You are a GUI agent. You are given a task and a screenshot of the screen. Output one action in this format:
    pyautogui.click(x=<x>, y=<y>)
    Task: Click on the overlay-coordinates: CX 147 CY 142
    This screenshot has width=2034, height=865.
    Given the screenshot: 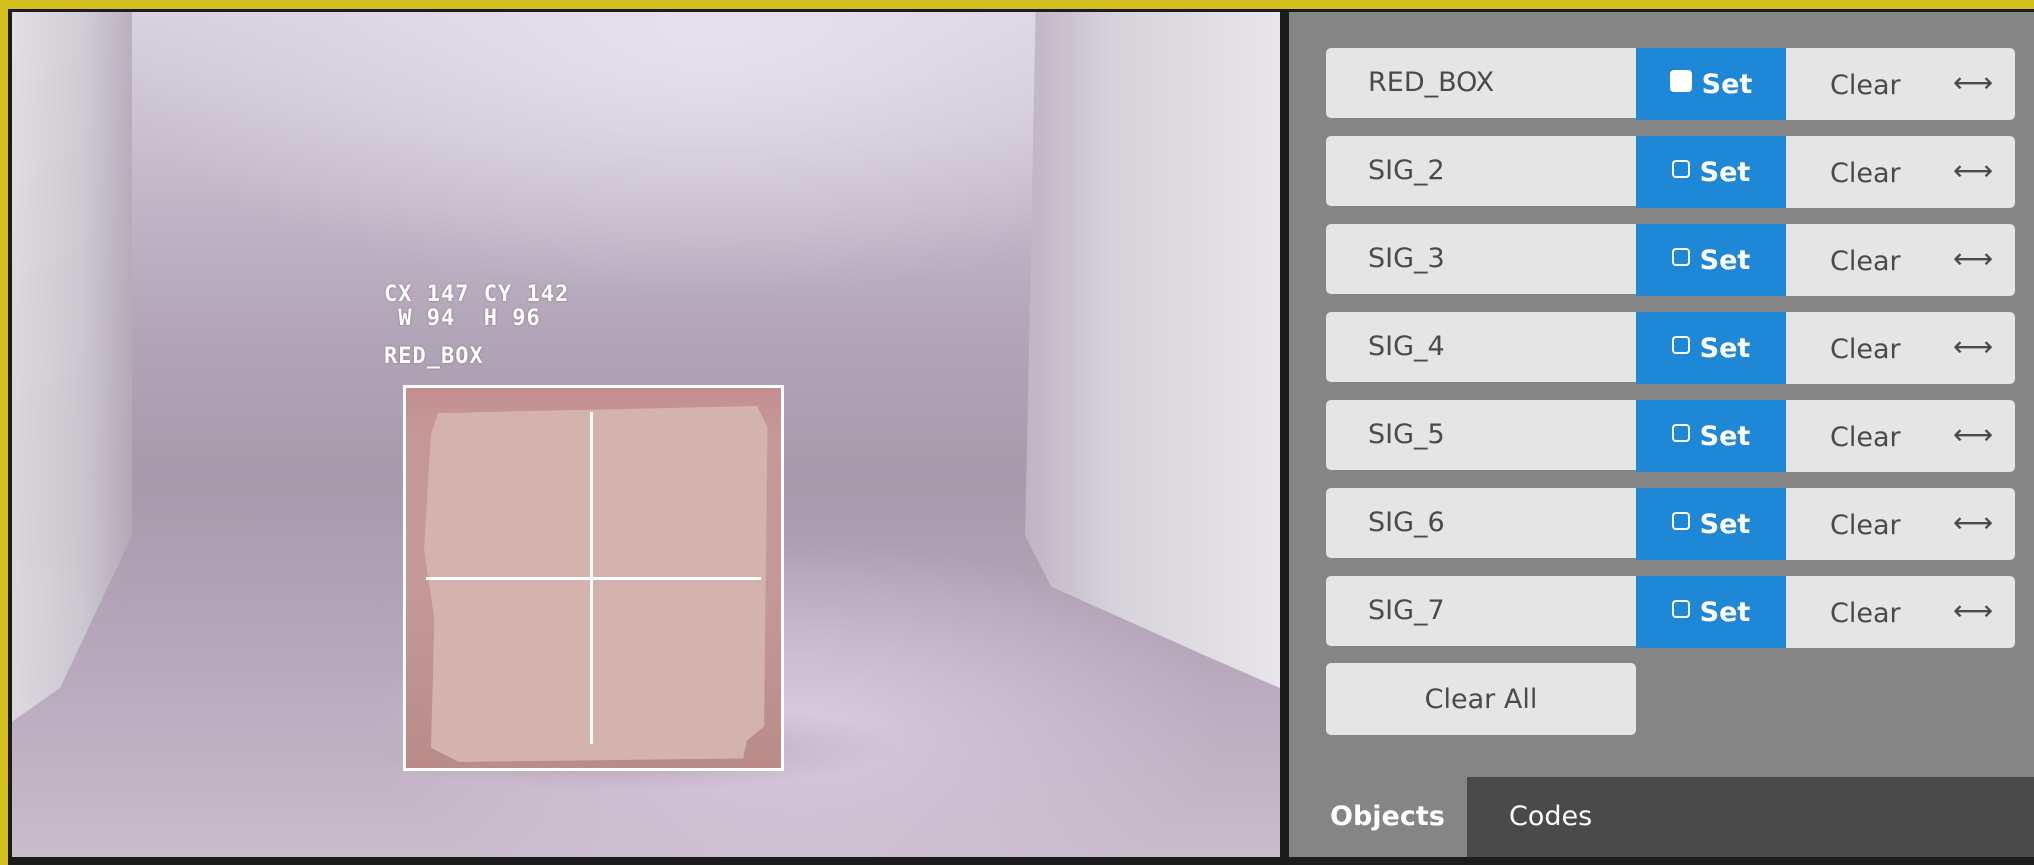 What is the action you would take?
    pyautogui.click(x=477, y=294)
    